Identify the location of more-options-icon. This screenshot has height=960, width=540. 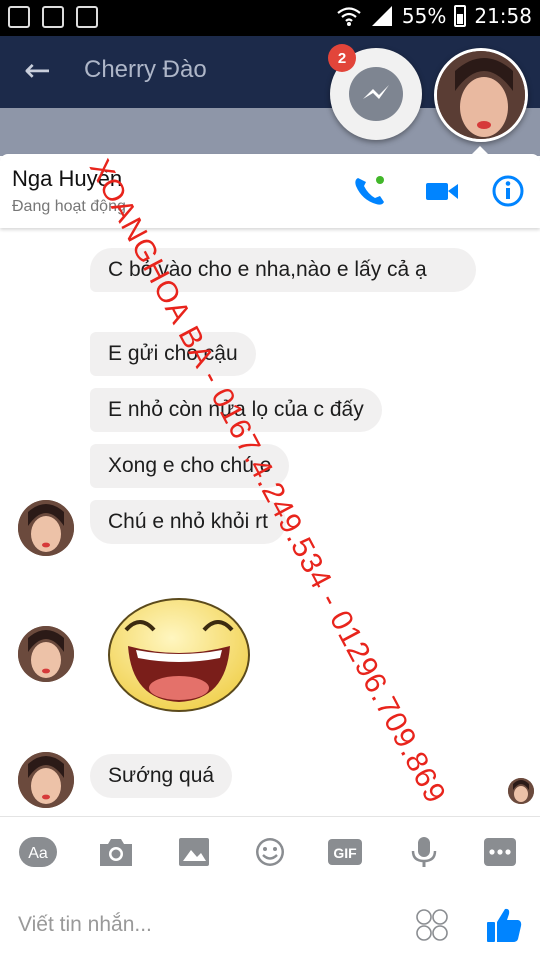
(500, 852).